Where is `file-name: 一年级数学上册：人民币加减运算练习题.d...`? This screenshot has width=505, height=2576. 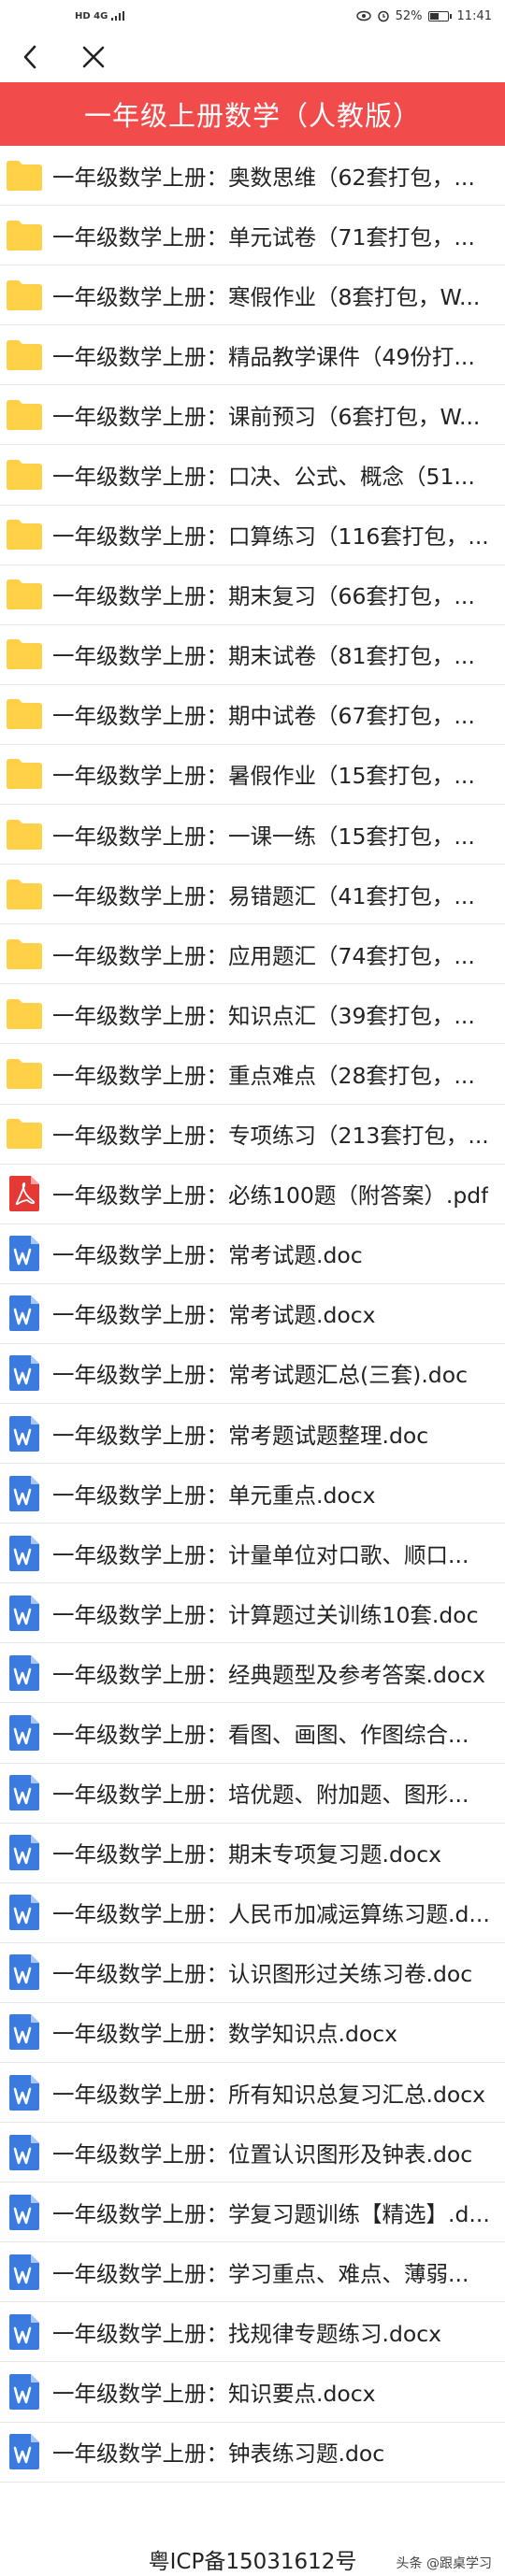
file-name: 一年级数学上册：人民币加减运算练习题.d... is located at coordinates (271, 1914).